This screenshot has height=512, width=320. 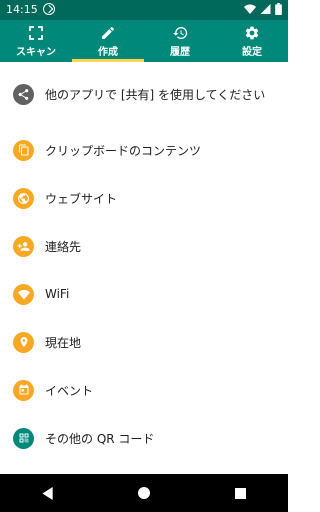 I want to click on home-circle-icon, so click(x=144, y=493).